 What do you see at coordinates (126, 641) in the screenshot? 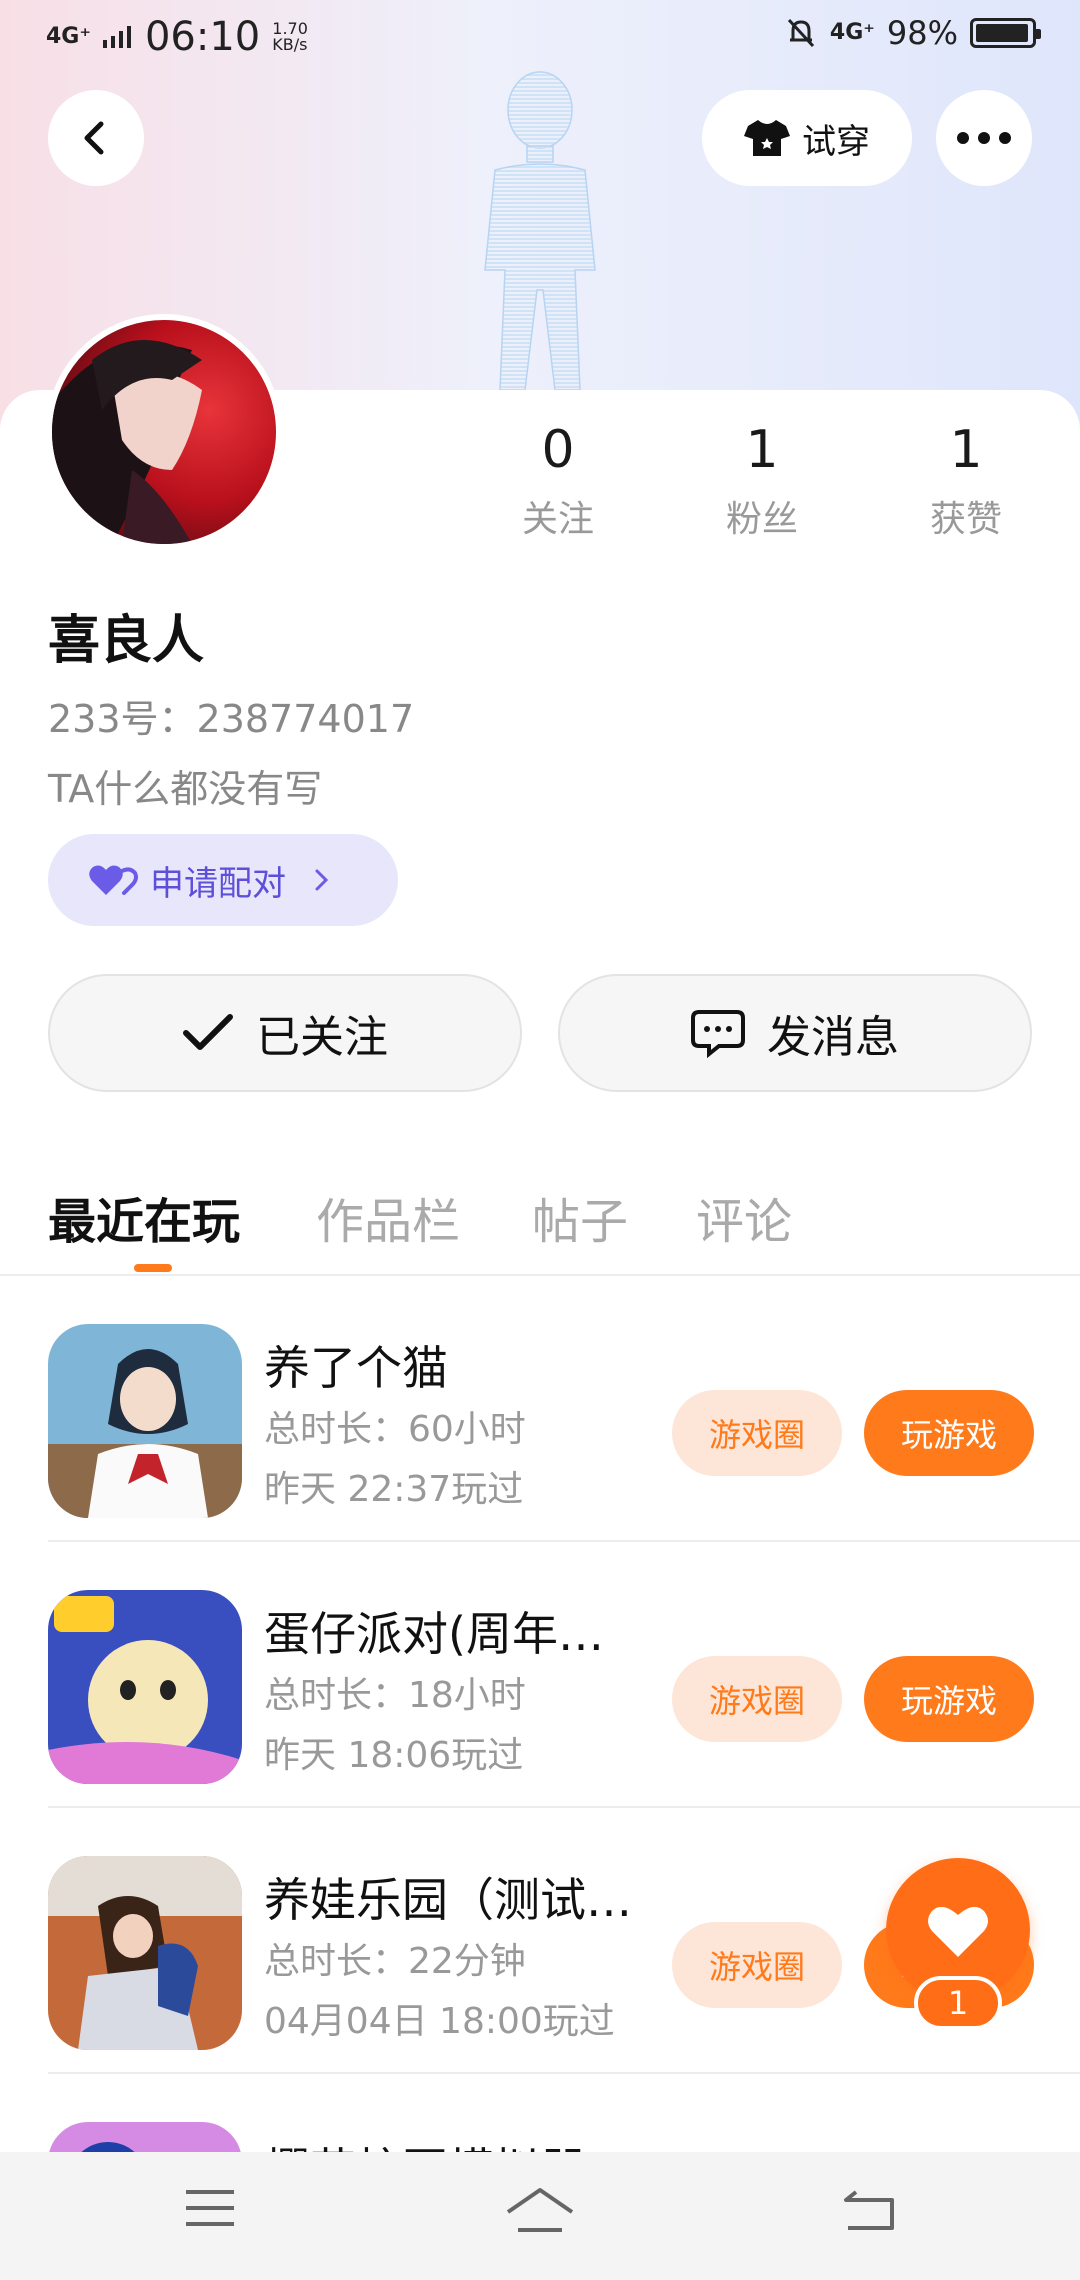
I see `user-name: 喜良人` at bounding box center [126, 641].